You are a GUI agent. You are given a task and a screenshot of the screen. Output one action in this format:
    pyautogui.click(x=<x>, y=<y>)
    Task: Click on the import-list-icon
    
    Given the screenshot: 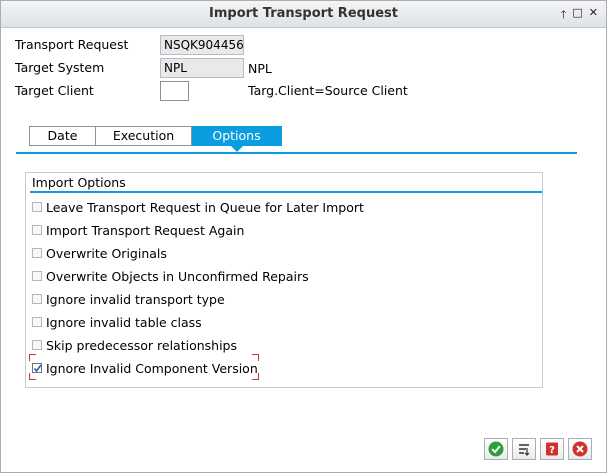 What is the action you would take?
    pyautogui.click(x=524, y=450)
    